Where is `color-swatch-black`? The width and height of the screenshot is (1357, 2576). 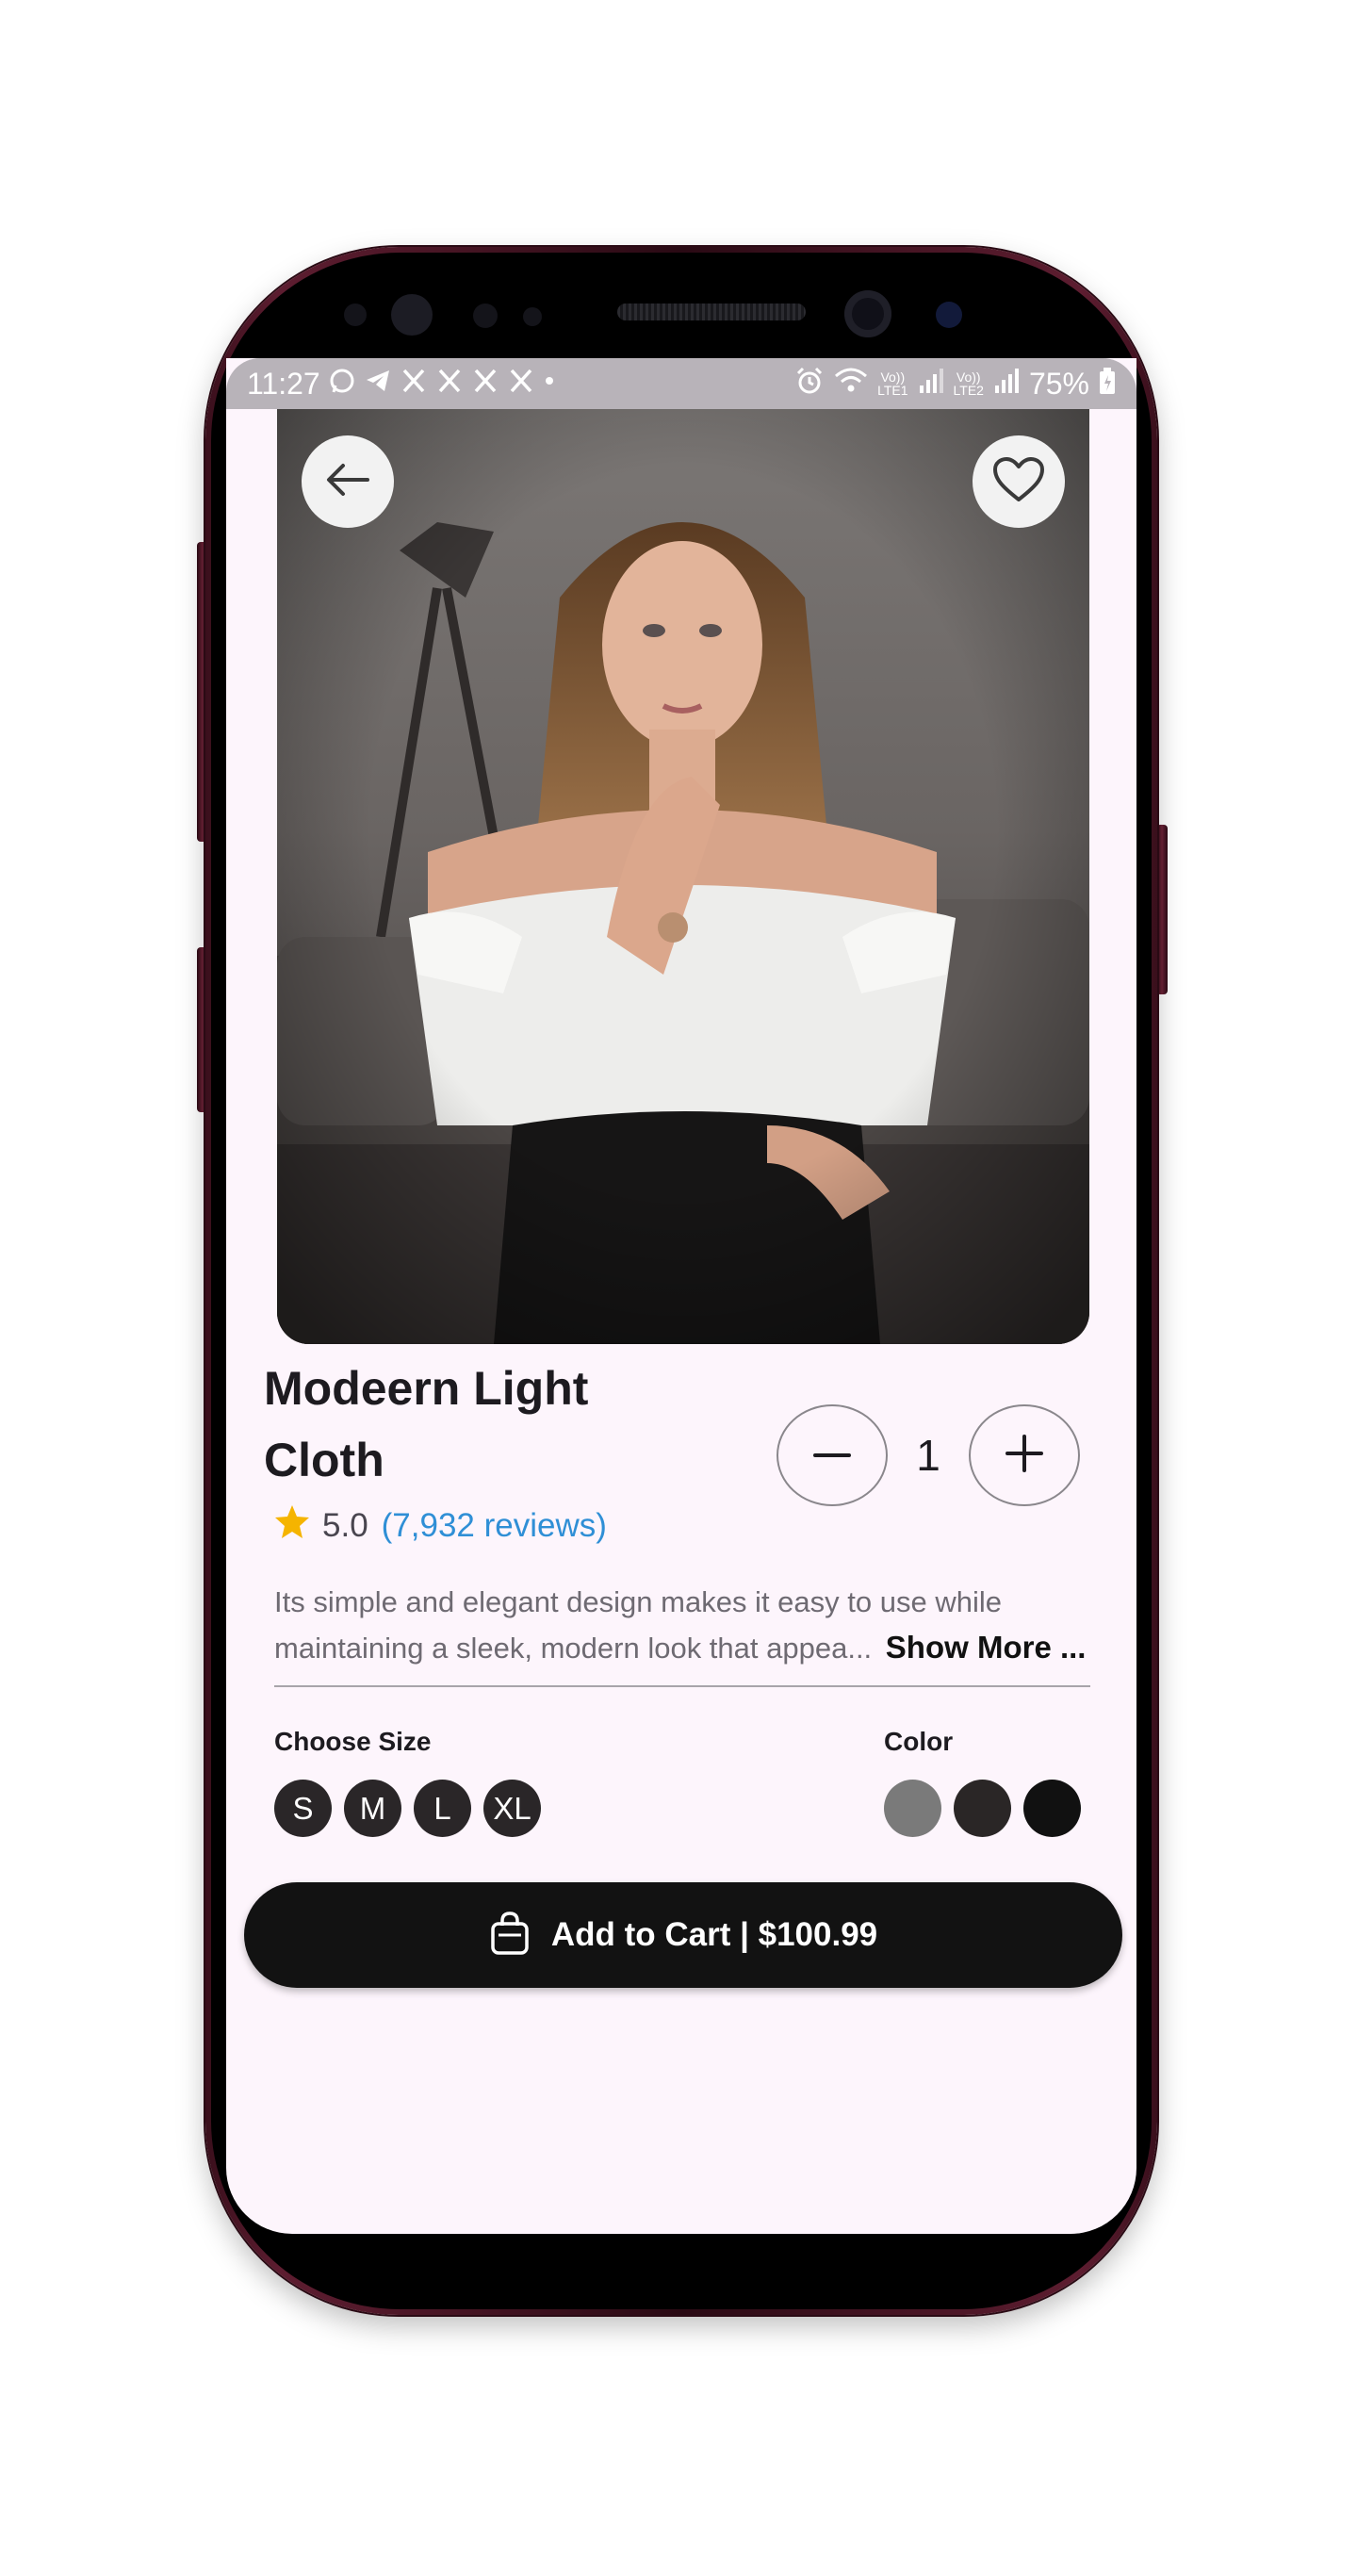 color-swatch-black is located at coordinates (1052, 1808).